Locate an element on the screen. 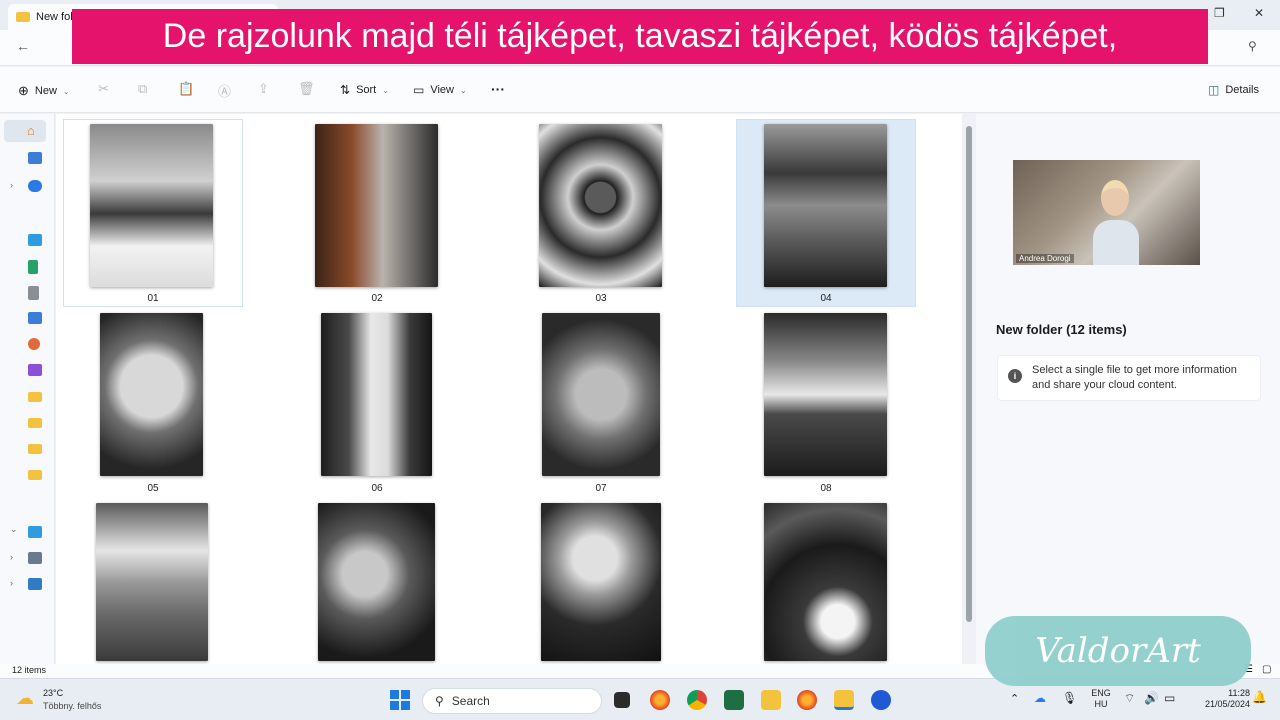  file-label: 04 is located at coordinates (826, 298).